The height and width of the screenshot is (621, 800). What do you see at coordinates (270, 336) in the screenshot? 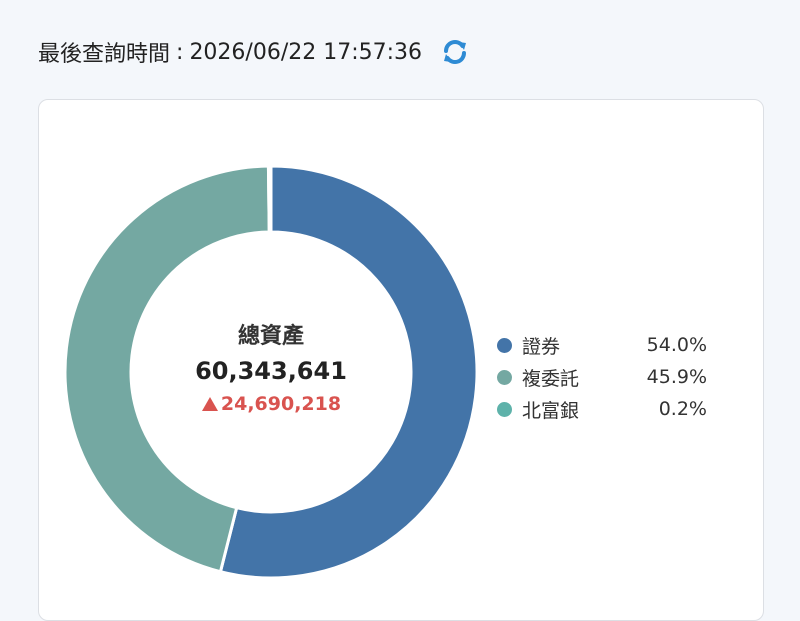
I see `total-assets-label: 總資產` at bounding box center [270, 336].